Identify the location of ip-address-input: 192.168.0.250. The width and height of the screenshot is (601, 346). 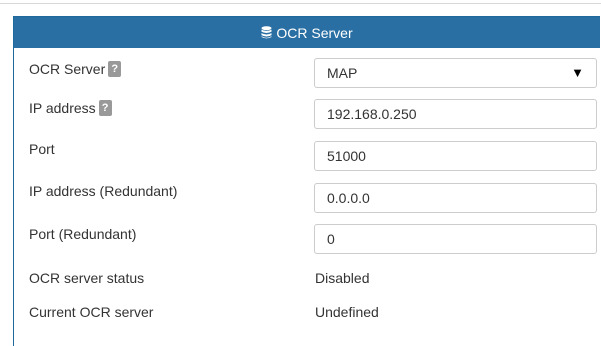
(455, 114).